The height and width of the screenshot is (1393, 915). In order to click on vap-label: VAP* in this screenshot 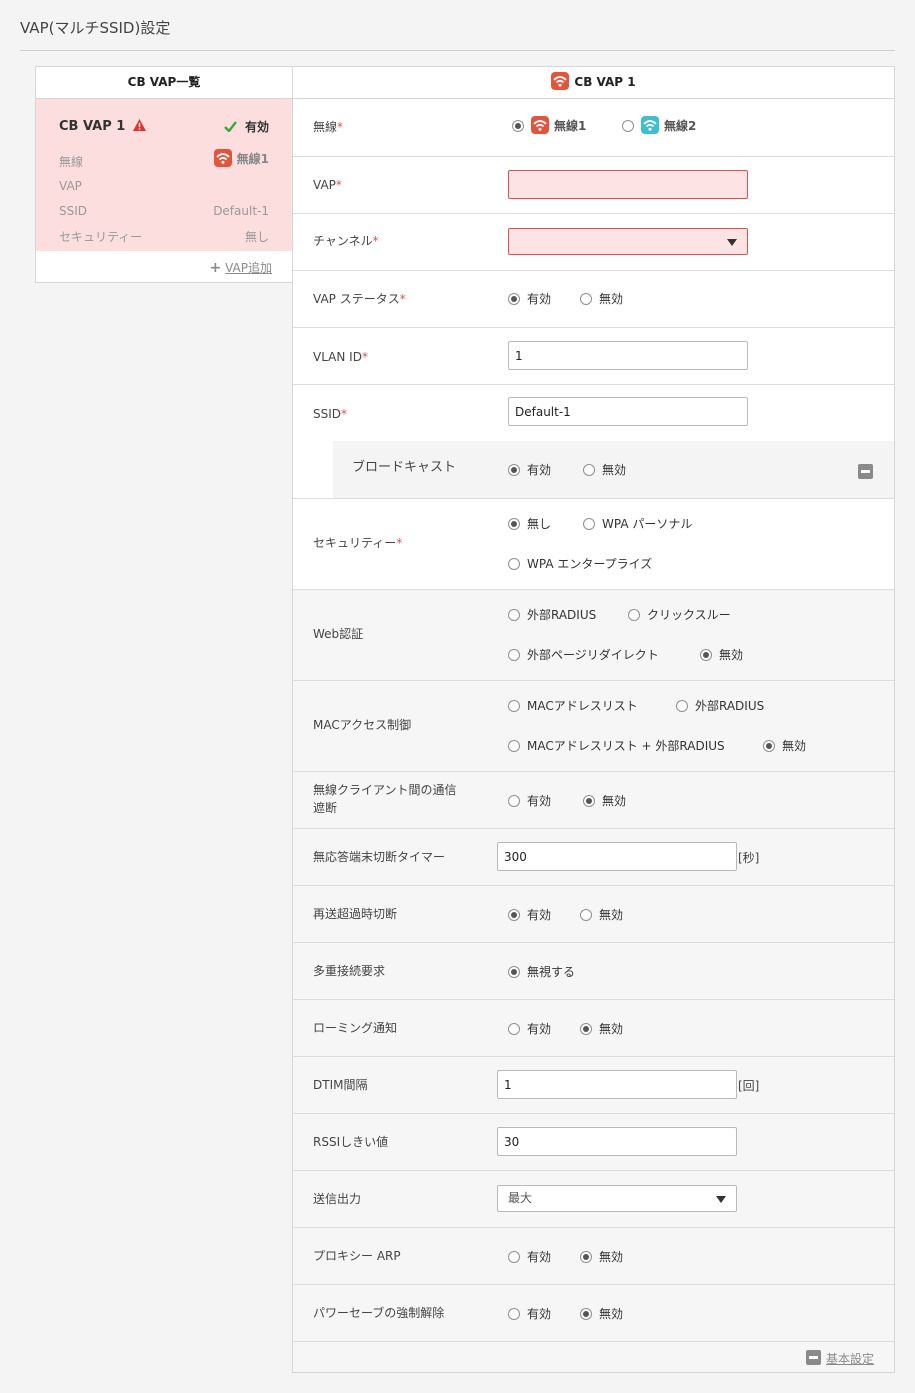, I will do `click(327, 185)`.